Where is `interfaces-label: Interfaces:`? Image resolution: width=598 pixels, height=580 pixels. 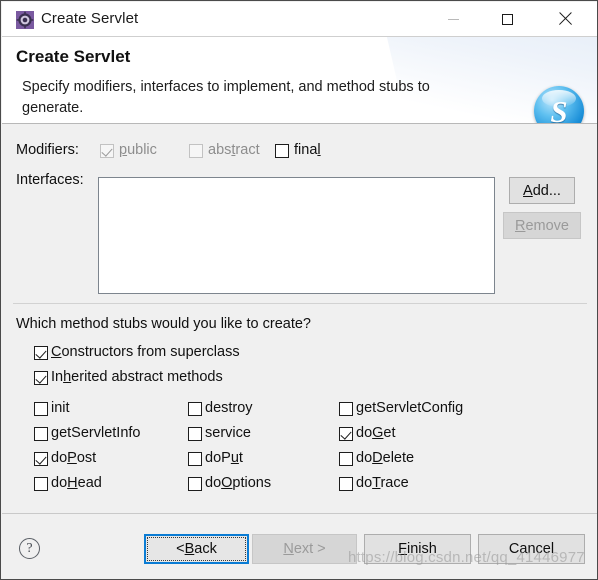
interfaces-label: Interfaces: is located at coordinates (50, 180).